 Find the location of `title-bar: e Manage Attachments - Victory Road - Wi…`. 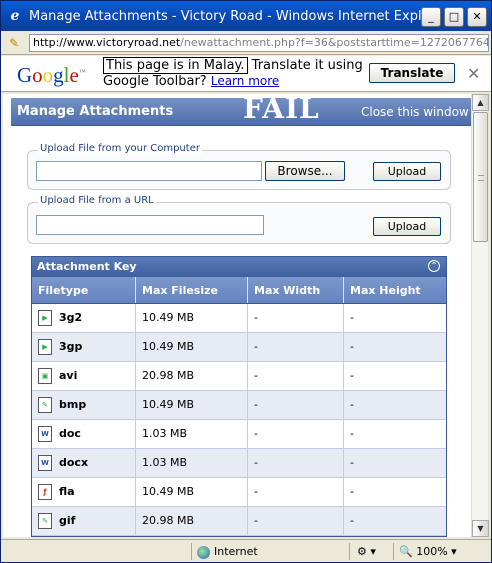

title-bar: e Manage Attachments - Victory Road - Wi… is located at coordinates (246, 16).